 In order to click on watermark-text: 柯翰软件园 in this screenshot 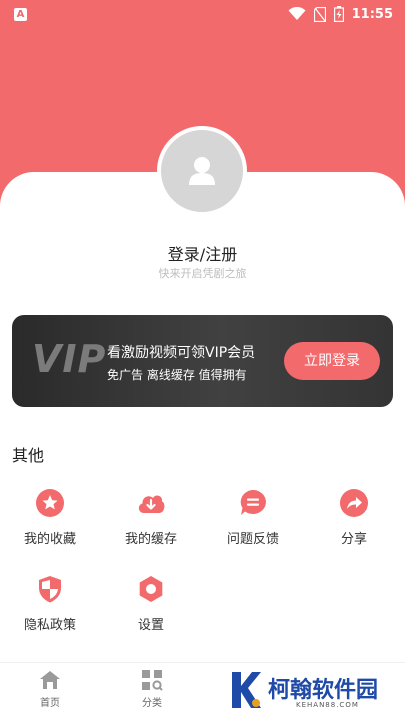, I will do `click(323, 690)`.